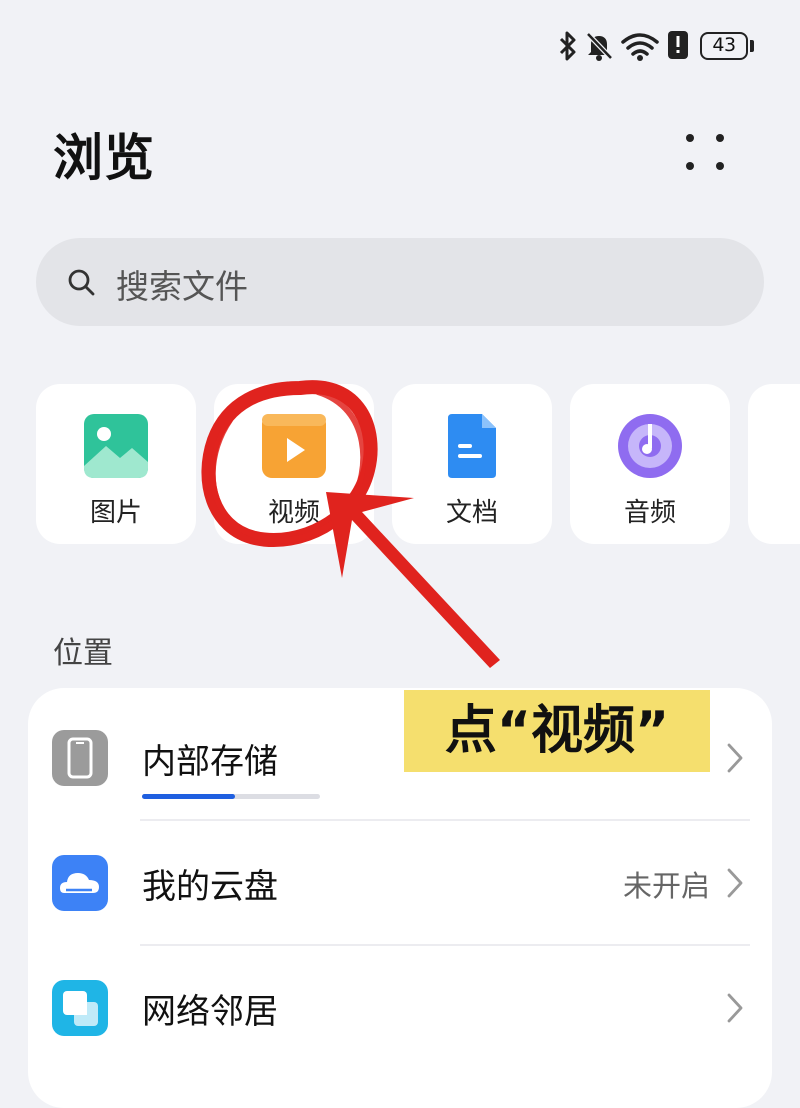  Describe the element at coordinates (557, 731) in the screenshot. I see `instruction-callout: 点“视频”` at that location.